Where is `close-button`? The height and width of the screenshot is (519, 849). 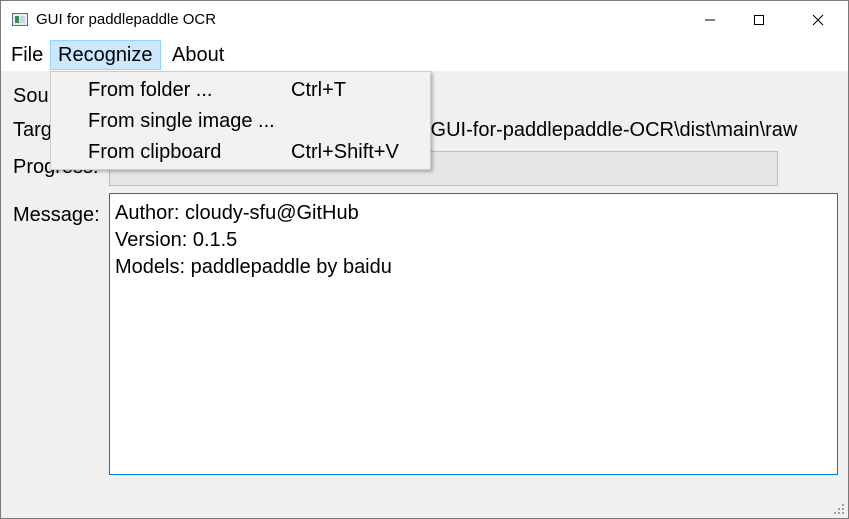 close-button is located at coordinates (818, 20).